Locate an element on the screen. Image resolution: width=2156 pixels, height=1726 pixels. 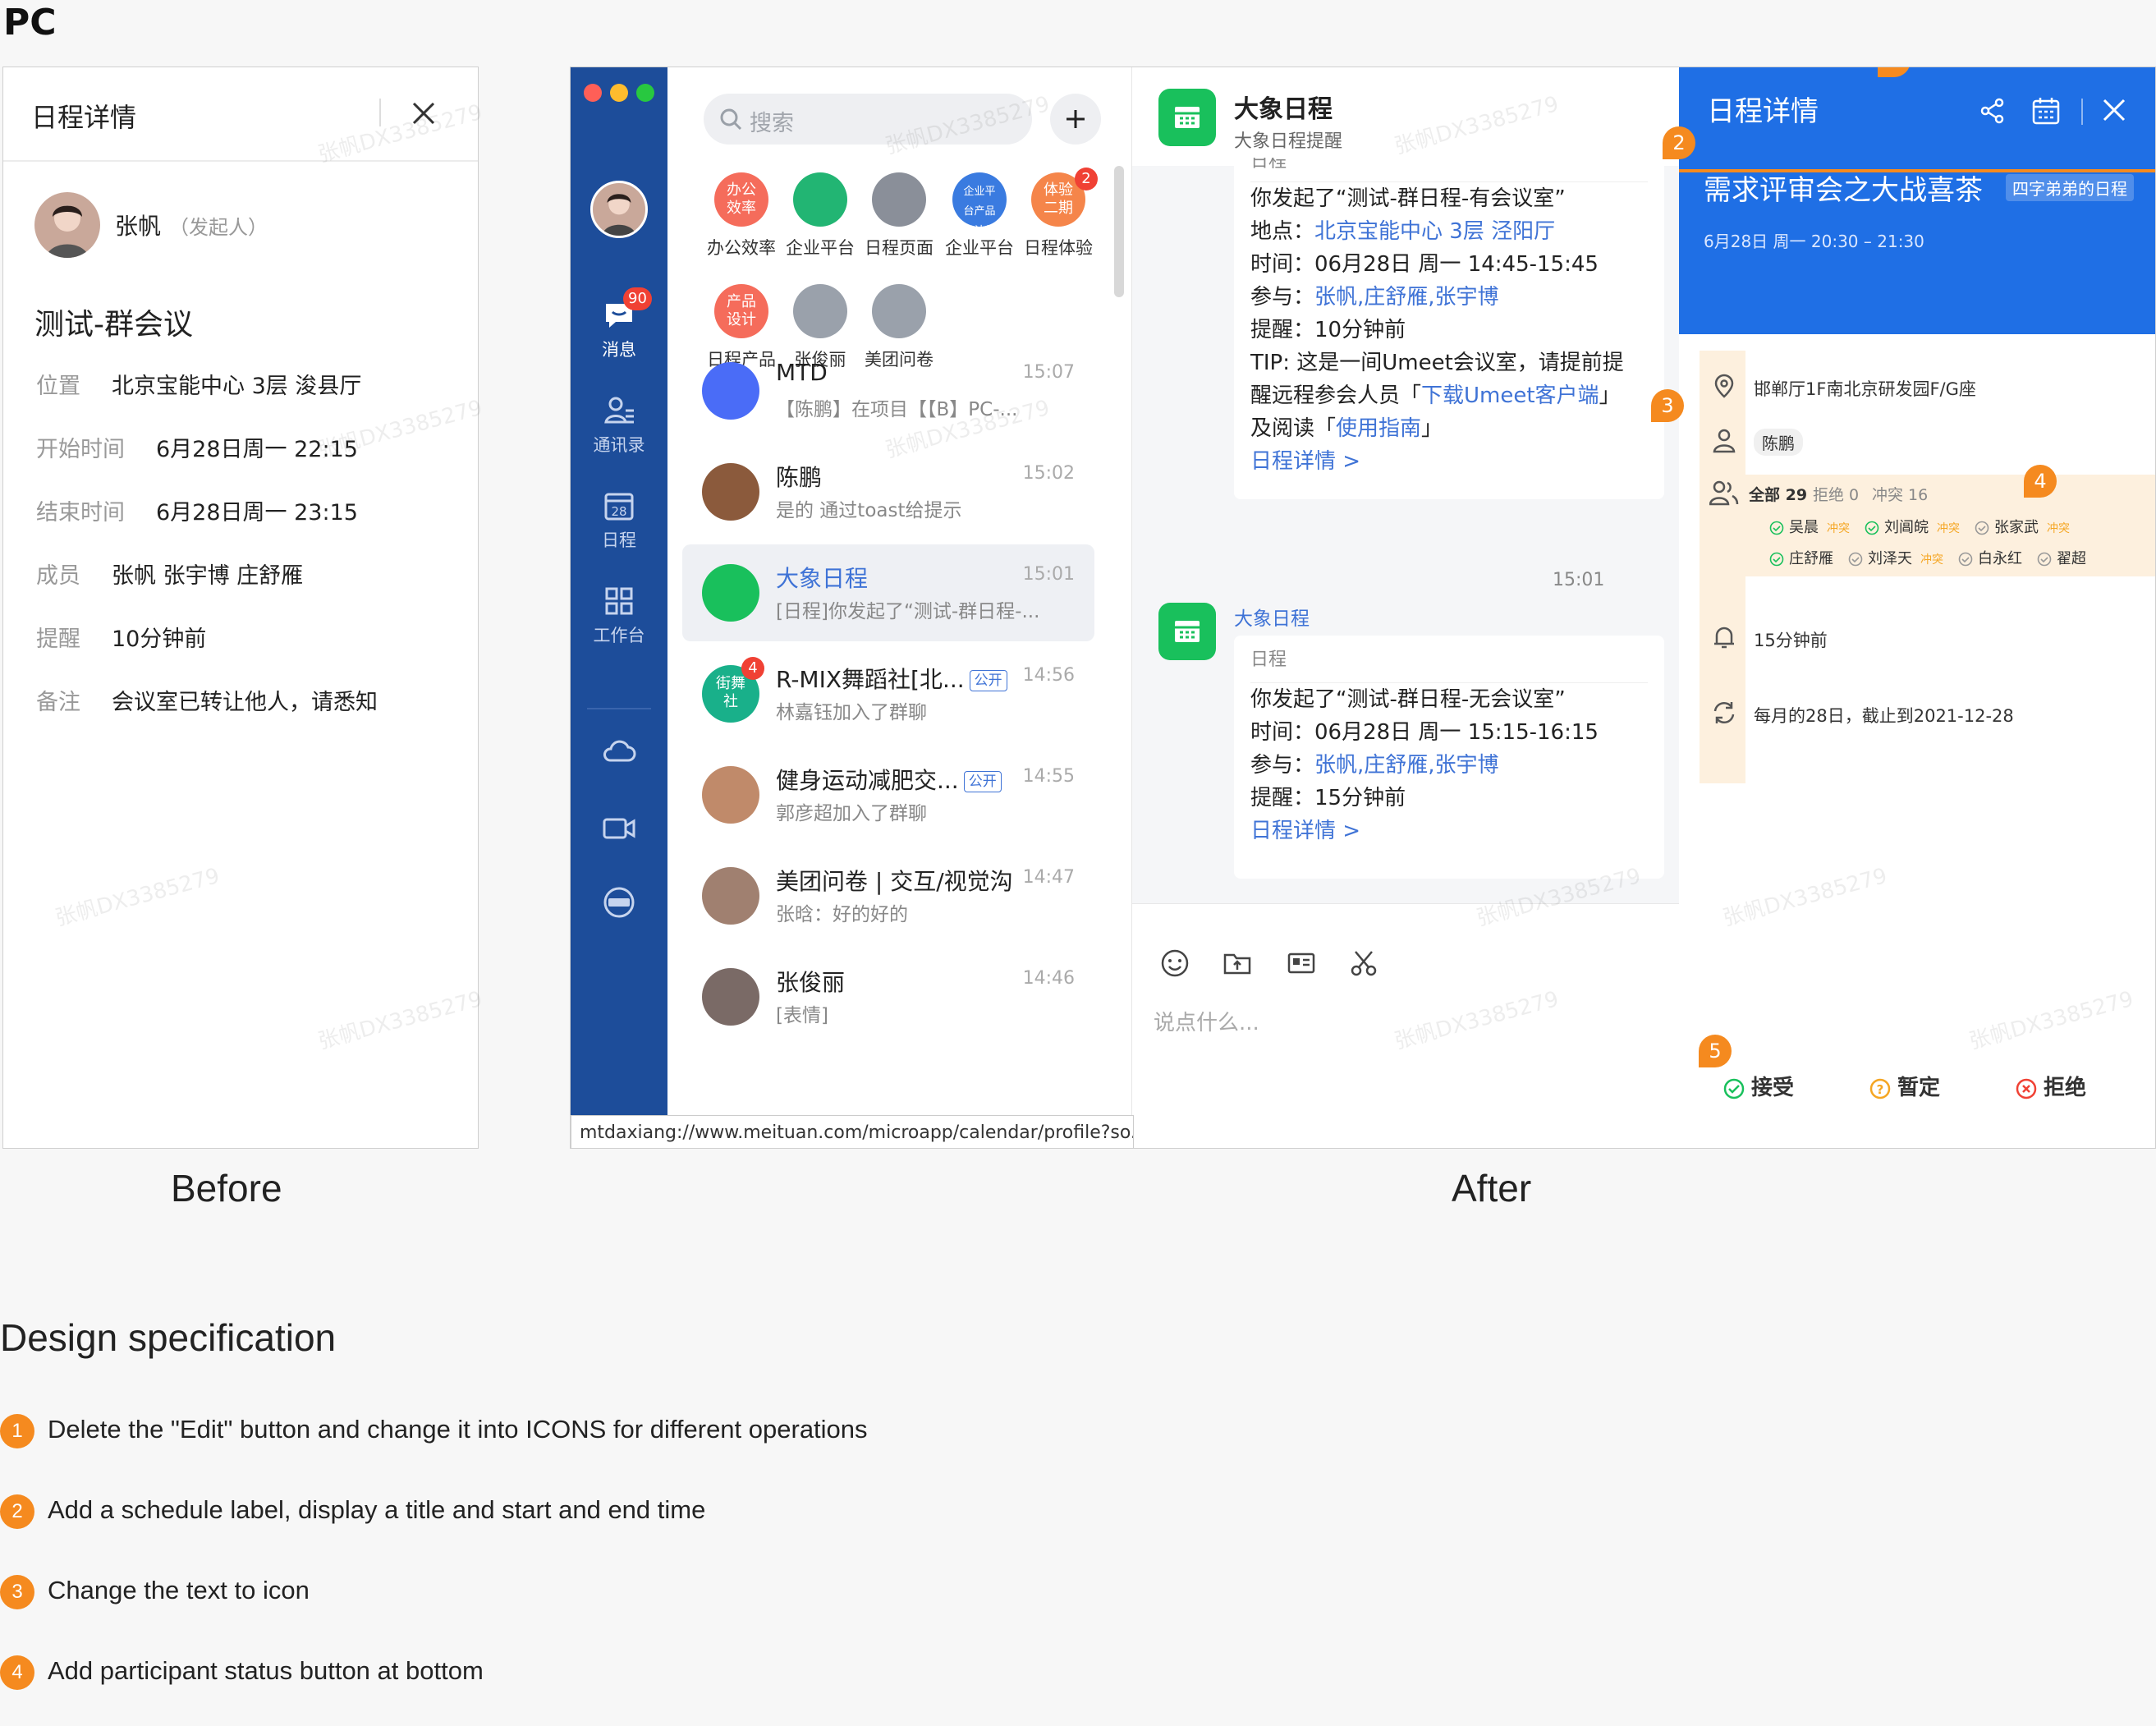
chat-name: 陈鹏 is located at coordinates (895, 476).